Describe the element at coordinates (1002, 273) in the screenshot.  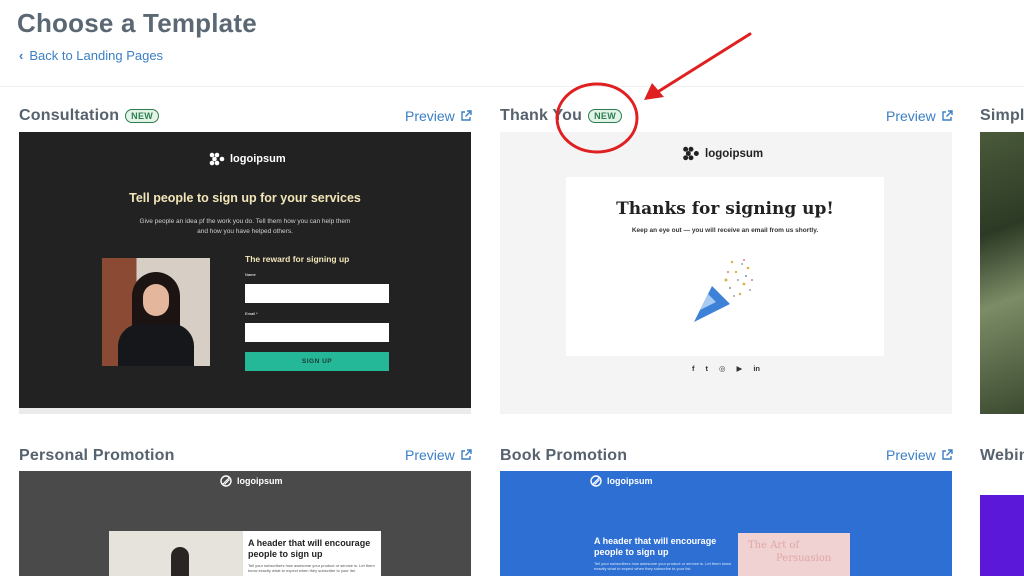
I see `template-thumbnail-simple` at that location.